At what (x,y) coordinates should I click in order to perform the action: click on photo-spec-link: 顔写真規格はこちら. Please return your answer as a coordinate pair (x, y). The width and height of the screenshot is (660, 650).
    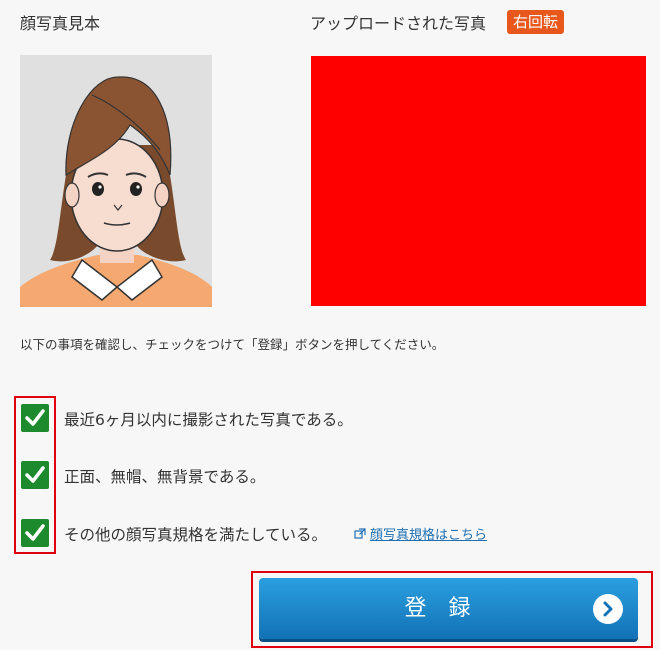
    Looking at the image, I should click on (420, 533).